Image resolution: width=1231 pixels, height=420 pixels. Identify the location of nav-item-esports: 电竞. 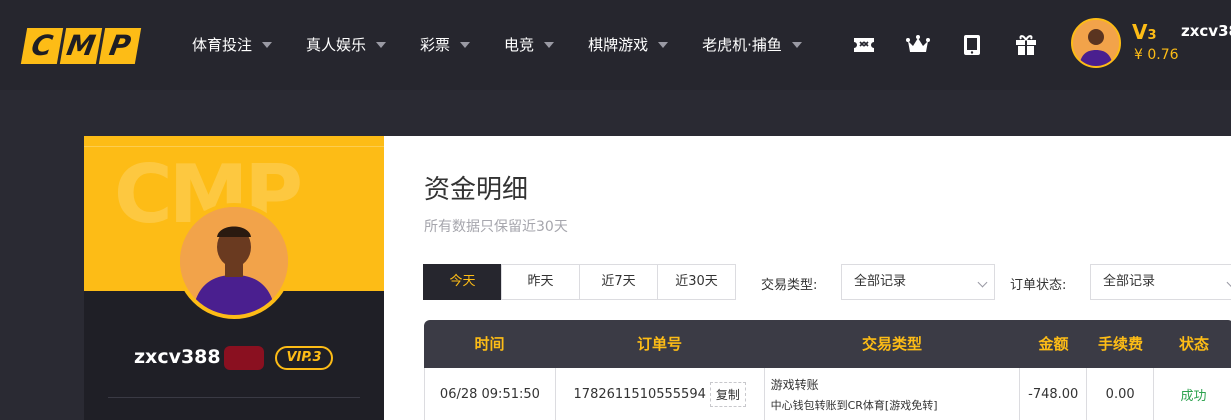
(529, 44).